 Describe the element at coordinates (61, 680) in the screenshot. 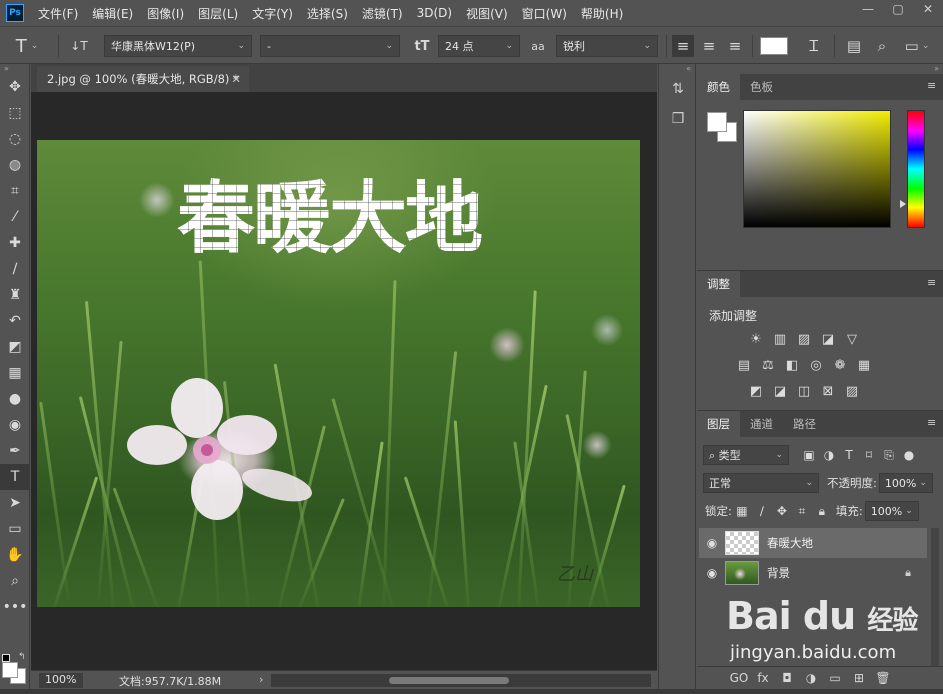

I see `zoom-level-field: 100%` at that location.